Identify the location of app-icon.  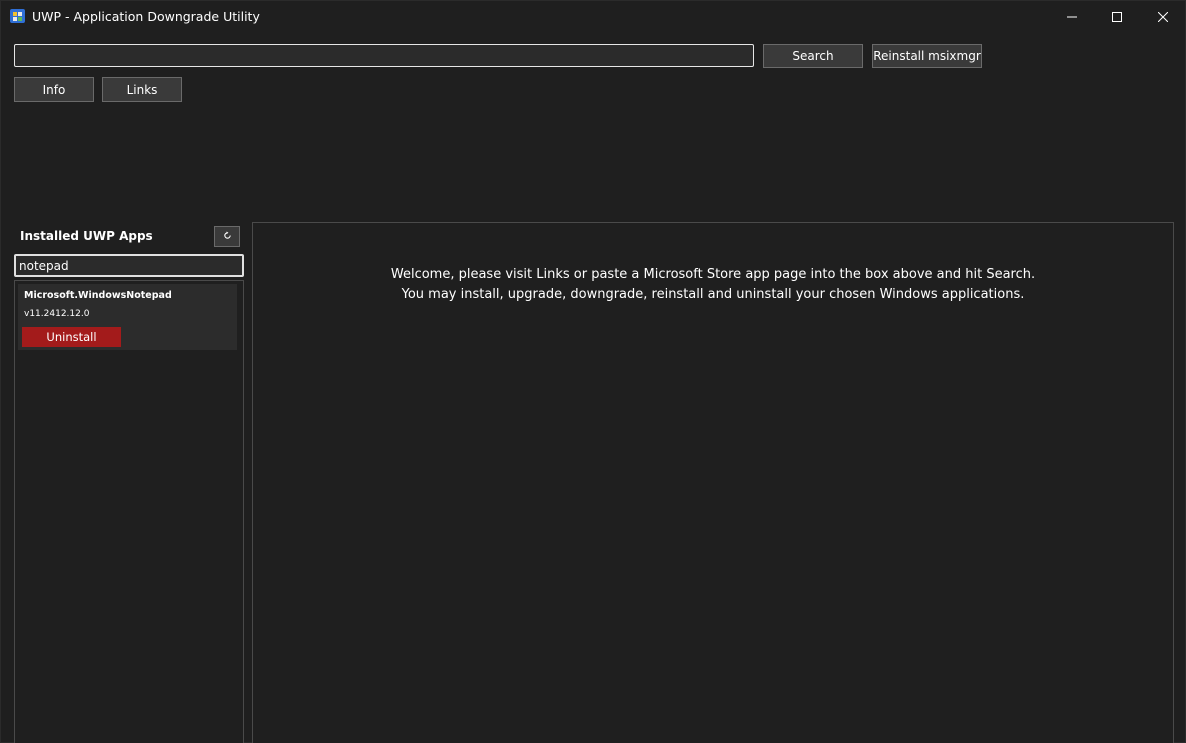
(17, 16).